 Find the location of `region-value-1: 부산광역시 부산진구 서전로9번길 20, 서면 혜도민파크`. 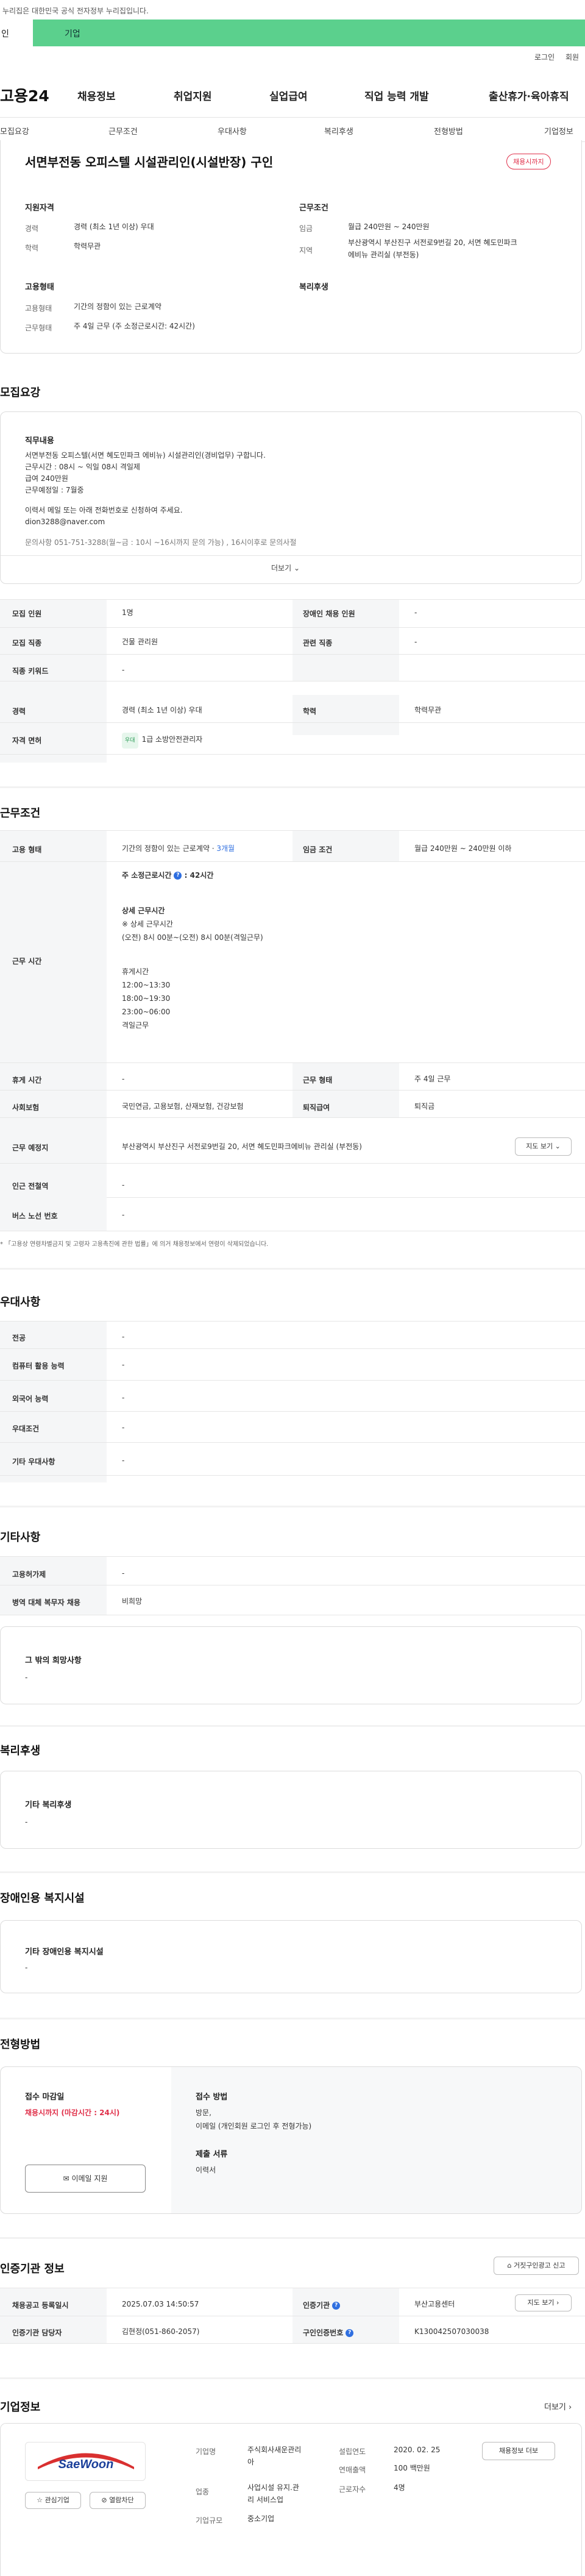

region-value-1: 부산광역시 부산진구 서전로9번길 20, 서면 혜도민파크 is located at coordinates (432, 242).